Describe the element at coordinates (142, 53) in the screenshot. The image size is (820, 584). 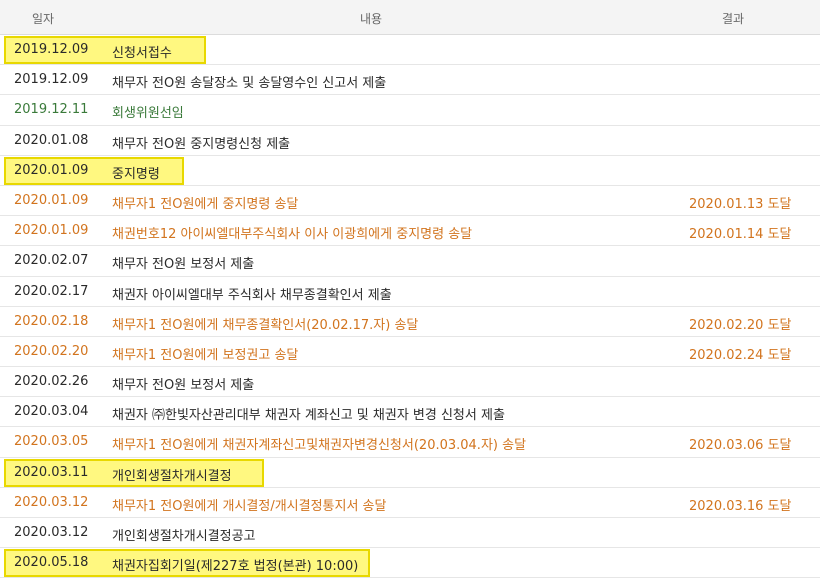
I see `row-content: 신청서접수` at that location.